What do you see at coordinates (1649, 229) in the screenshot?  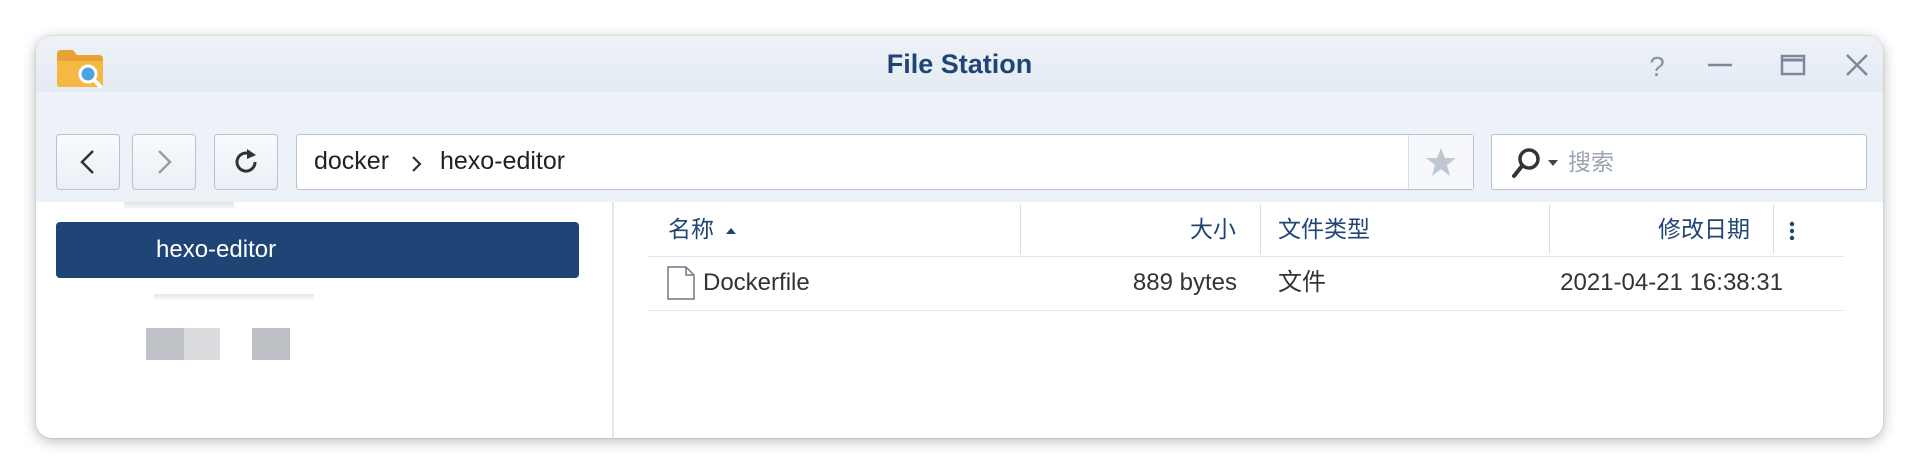 I see `column-header-modified: 修改日期` at bounding box center [1649, 229].